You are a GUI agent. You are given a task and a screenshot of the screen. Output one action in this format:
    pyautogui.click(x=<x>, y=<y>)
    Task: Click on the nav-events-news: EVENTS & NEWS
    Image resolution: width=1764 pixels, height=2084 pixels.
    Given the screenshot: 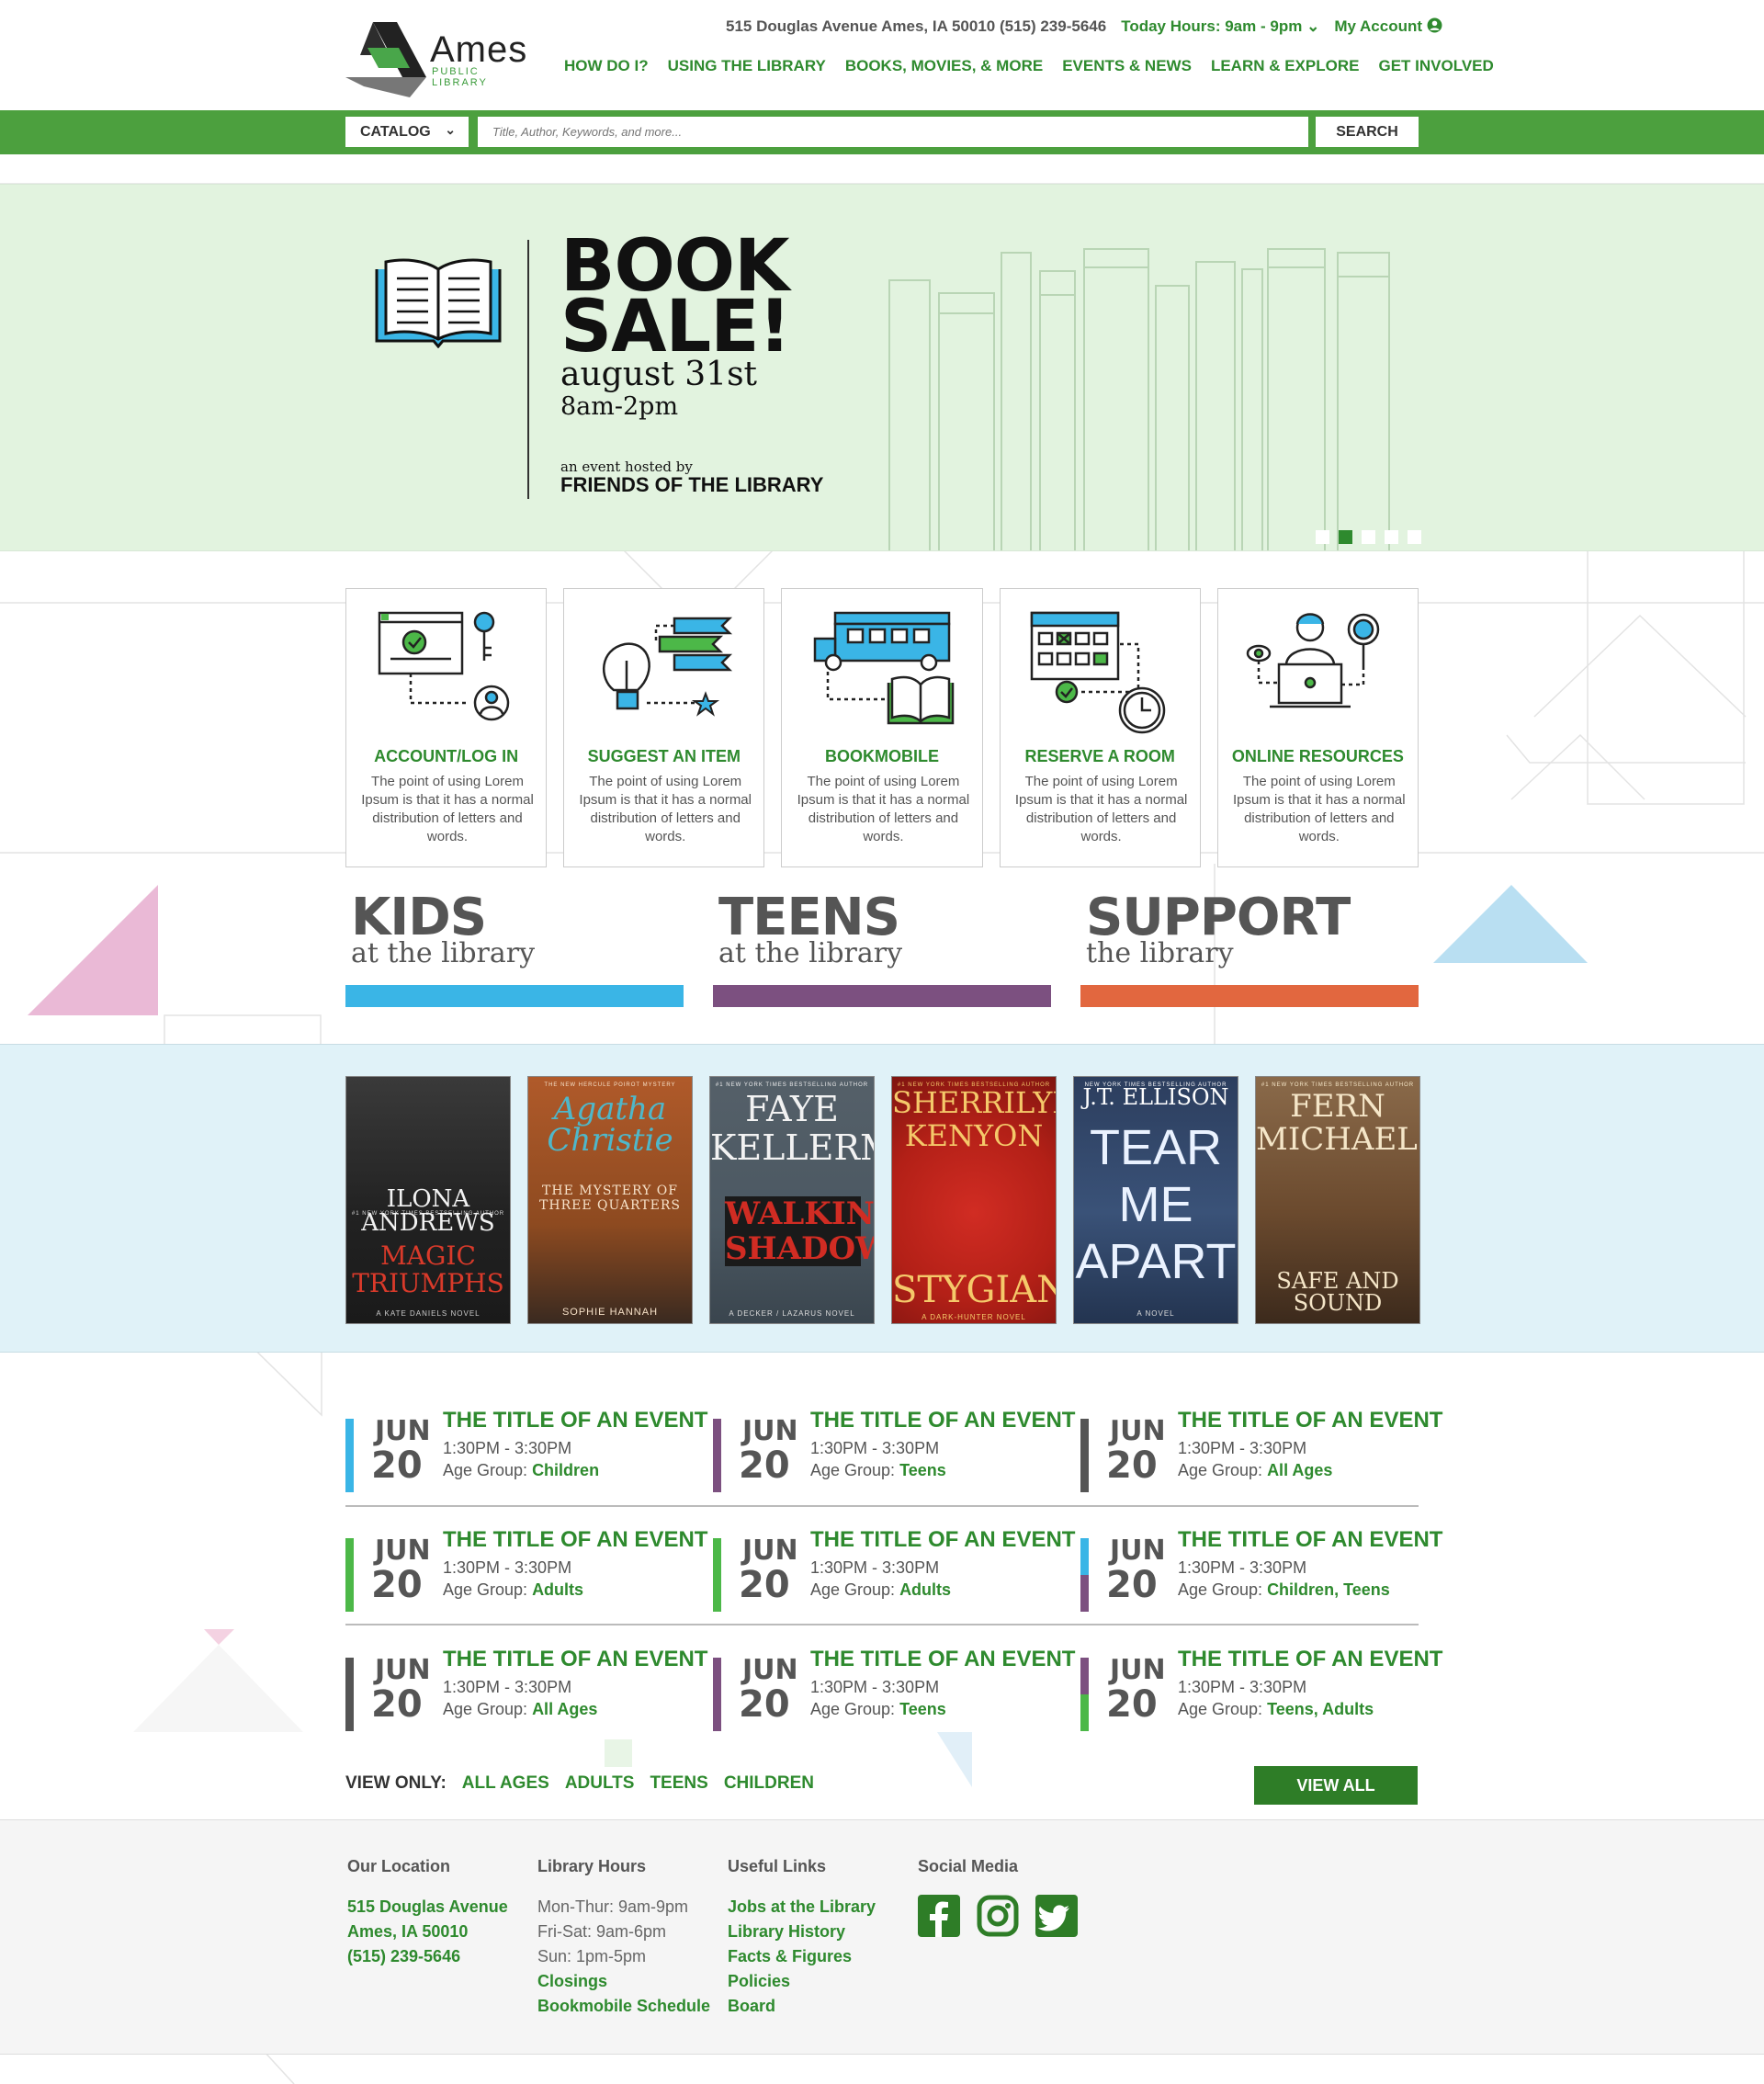 What is the action you would take?
    pyautogui.click(x=1127, y=66)
    